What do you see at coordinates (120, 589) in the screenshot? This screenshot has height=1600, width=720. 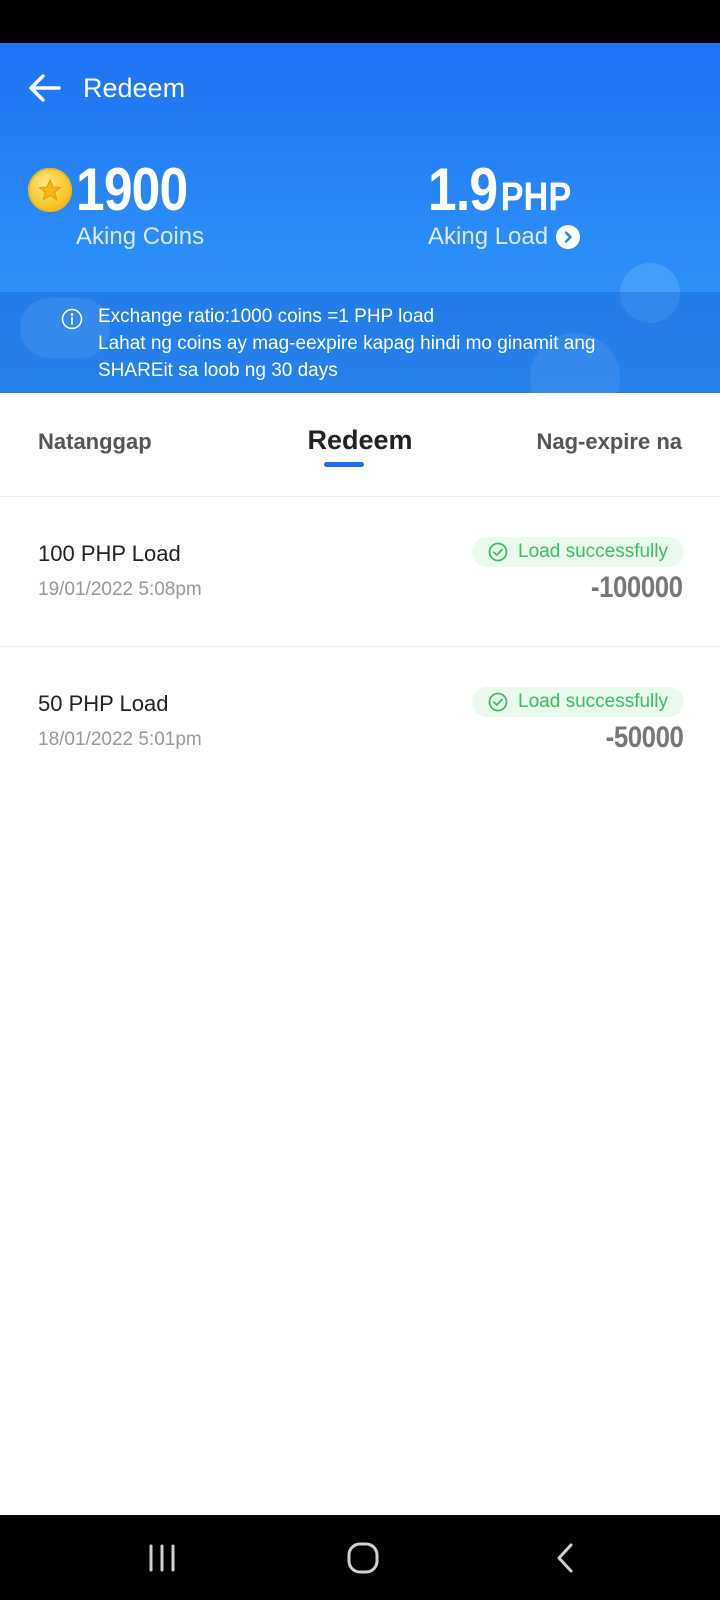 I see `item-date: 19/01/2022 5:08pm` at bounding box center [120, 589].